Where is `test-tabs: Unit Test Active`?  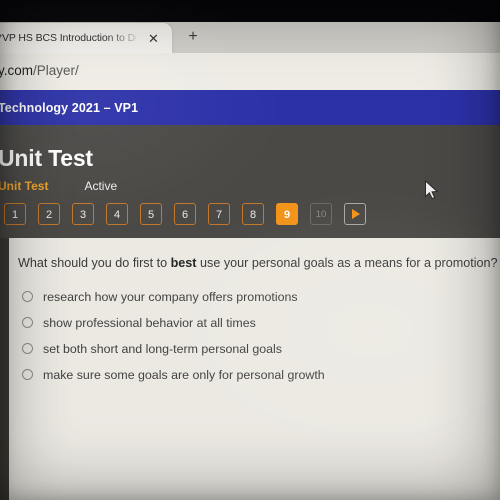 test-tabs: Unit Test Active is located at coordinates (58, 185).